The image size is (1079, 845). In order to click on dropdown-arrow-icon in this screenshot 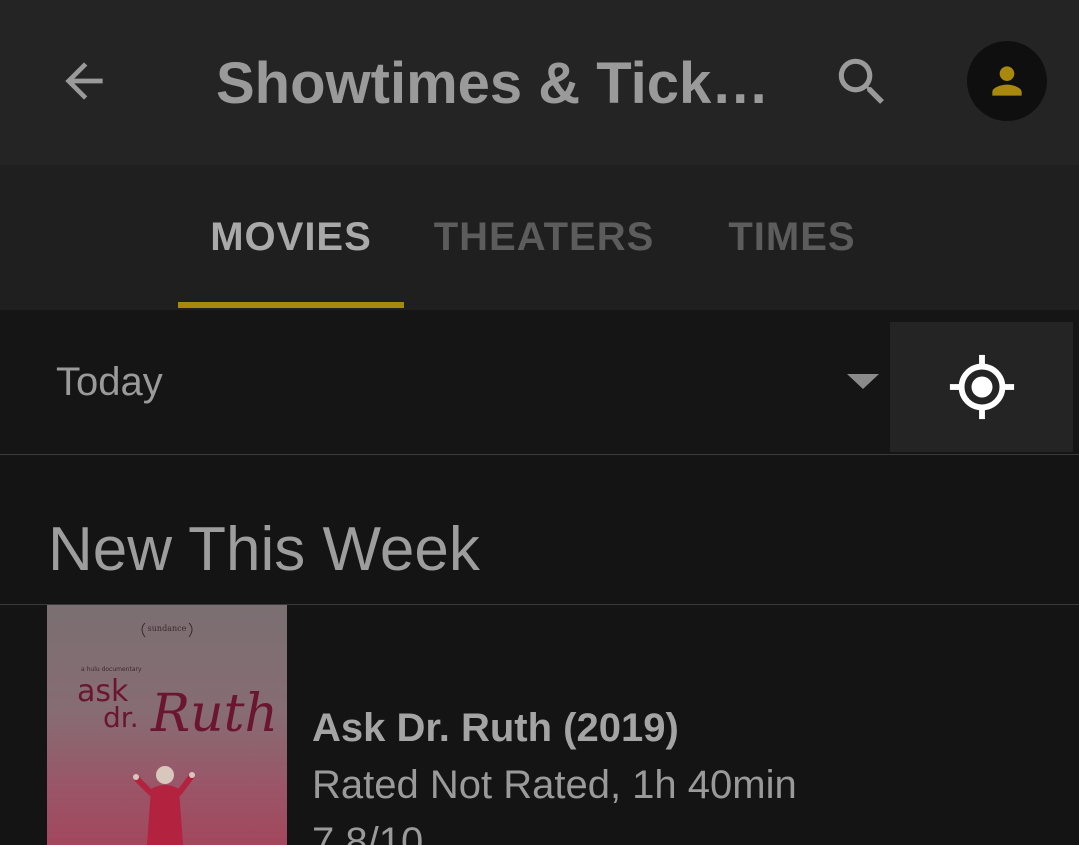, I will do `click(863, 381)`.